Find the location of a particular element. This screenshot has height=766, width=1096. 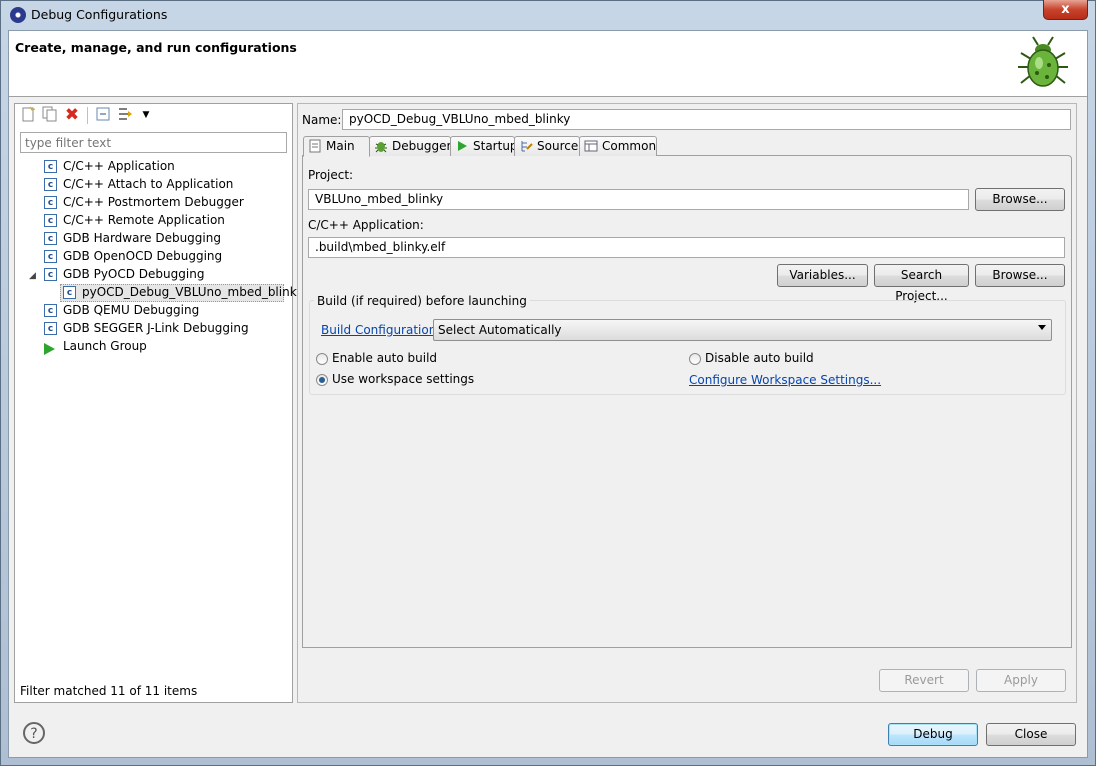

enable-auto-build-label: Enable auto build is located at coordinates (385, 358).